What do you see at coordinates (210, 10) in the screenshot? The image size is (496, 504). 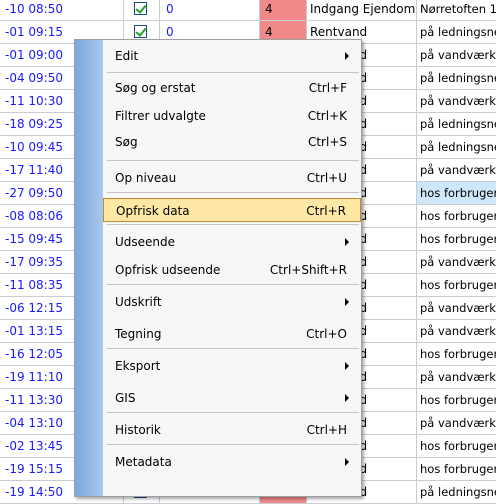 I see `number-cell: 0` at bounding box center [210, 10].